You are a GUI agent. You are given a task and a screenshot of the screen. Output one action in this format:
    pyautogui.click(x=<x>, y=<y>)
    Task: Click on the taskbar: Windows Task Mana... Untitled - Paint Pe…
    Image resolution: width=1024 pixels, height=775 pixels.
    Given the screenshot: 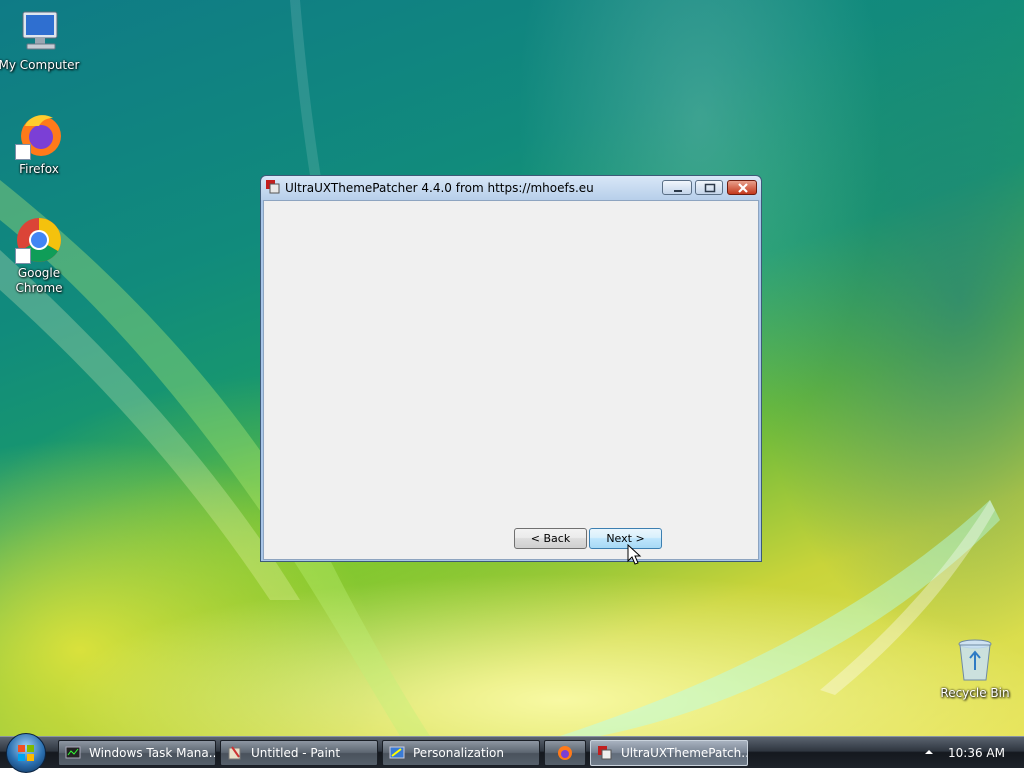 What is the action you would take?
    pyautogui.click(x=512, y=753)
    